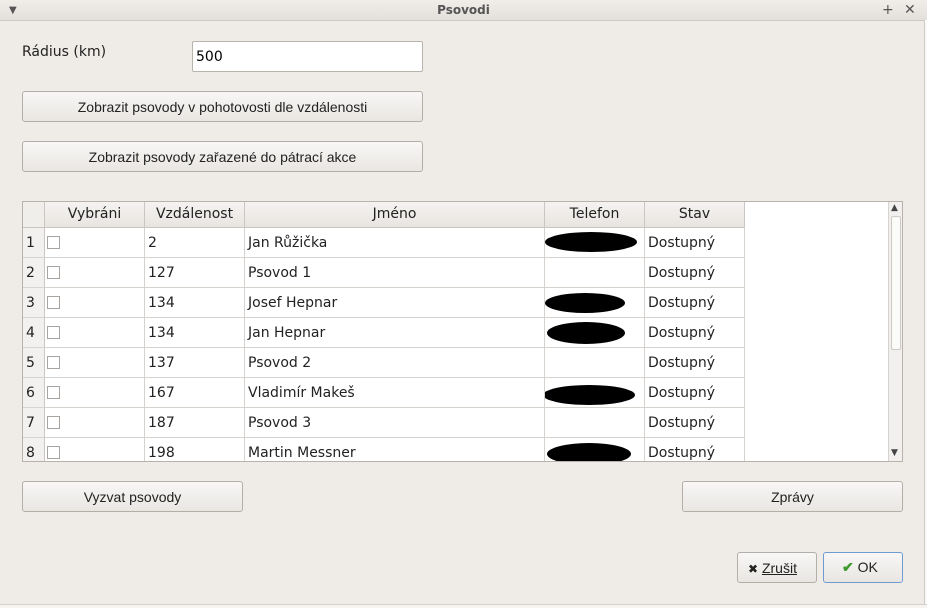 This screenshot has height=608, width=927. What do you see at coordinates (34, 273) in the screenshot?
I see `row-number: 2` at bounding box center [34, 273].